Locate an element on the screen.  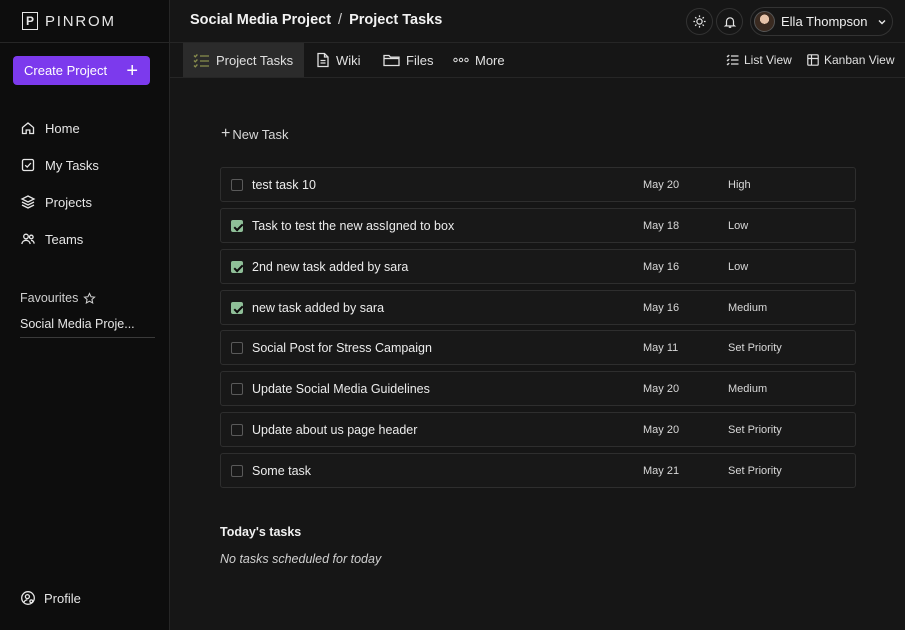
kanban-view-button: Kanban View is located at coordinates (851, 60).